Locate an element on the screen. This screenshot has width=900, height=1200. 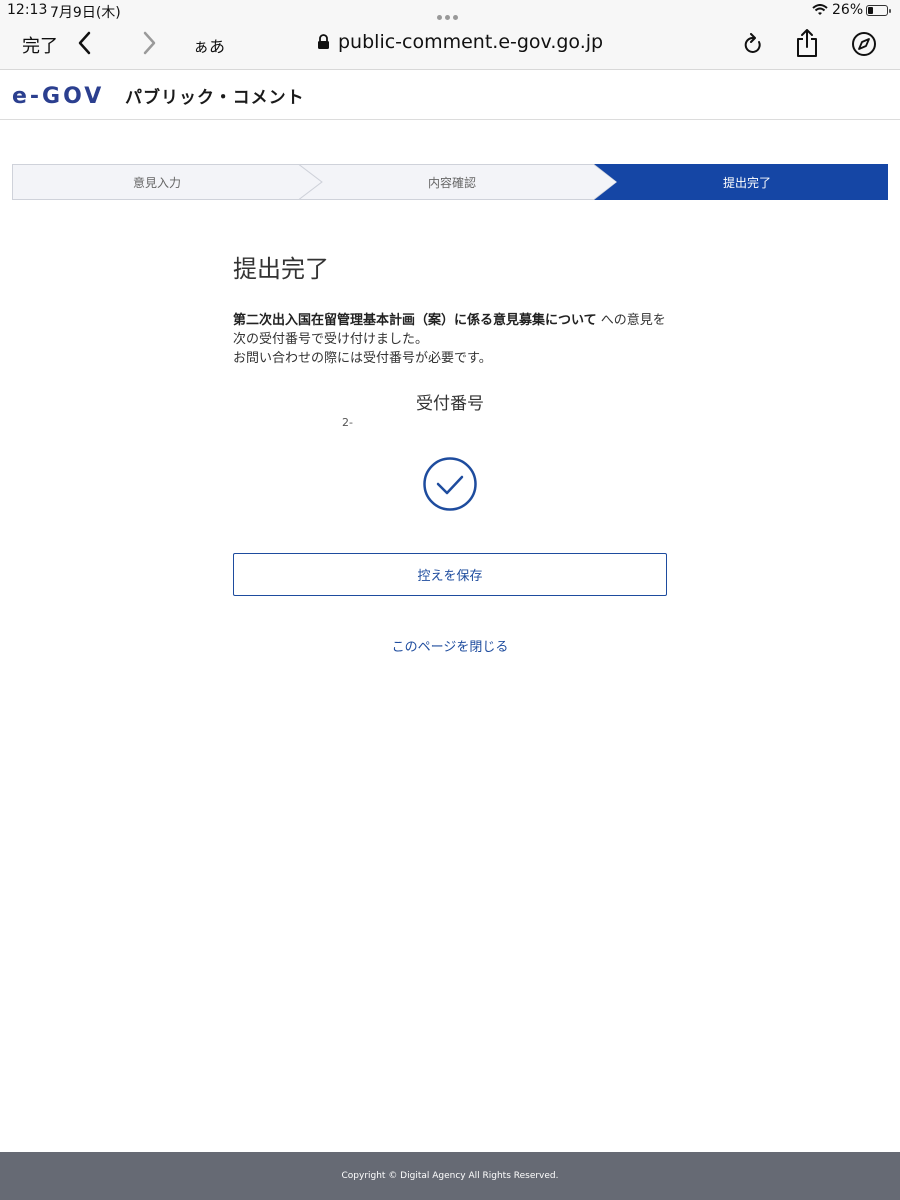
site-header: e-GOV パブリック・コメント is located at coordinates (450, 95).